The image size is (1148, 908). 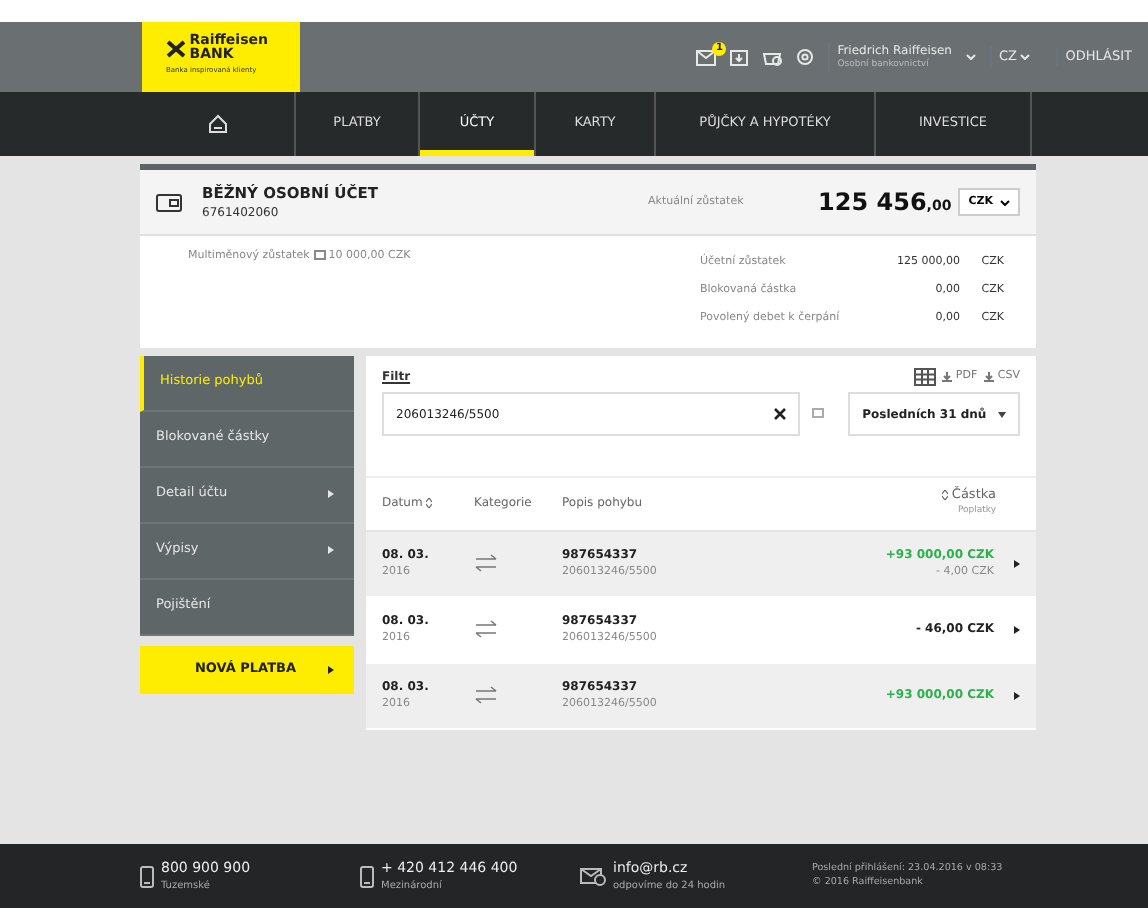 What do you see at coordinates (217, 124) in the screenshot?
I see `home-icon` at bounding box center [217, 124].